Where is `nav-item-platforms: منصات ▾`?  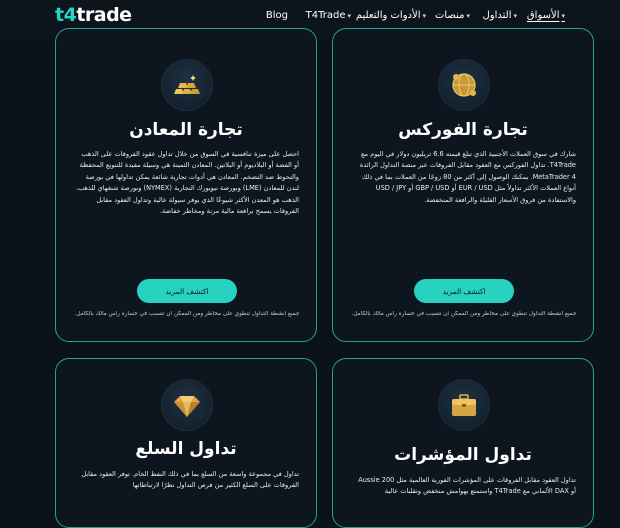
nav-item-platforms: منصات ▾ is located at coordinates (452, 15).